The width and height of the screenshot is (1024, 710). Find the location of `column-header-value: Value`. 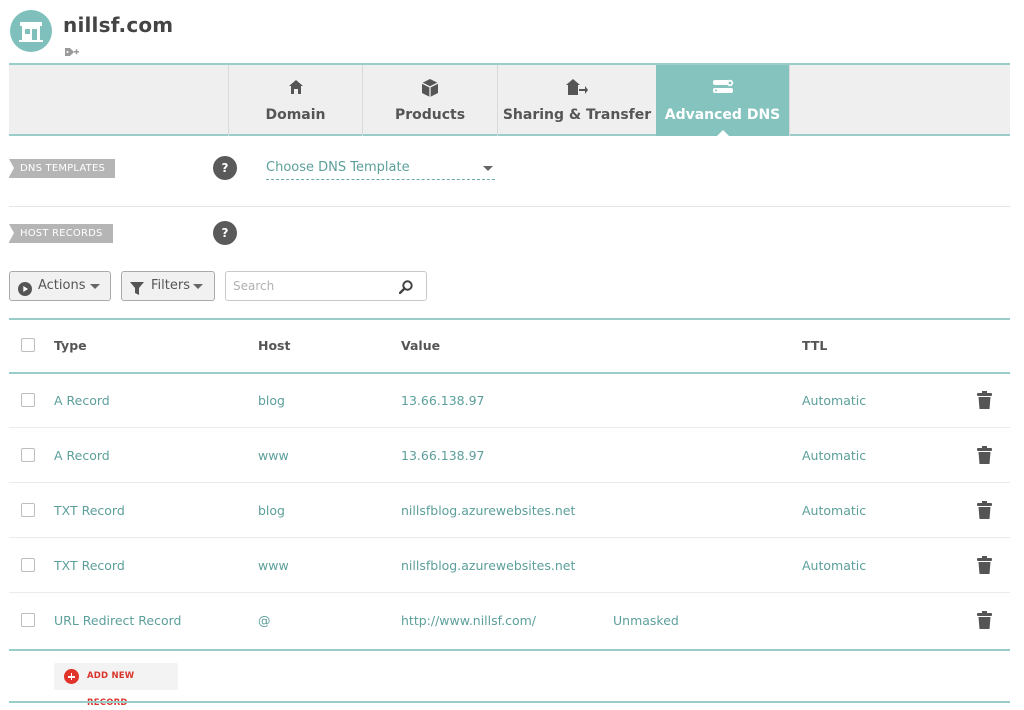

column-header-value: Value is located at coordinates (420, 345).